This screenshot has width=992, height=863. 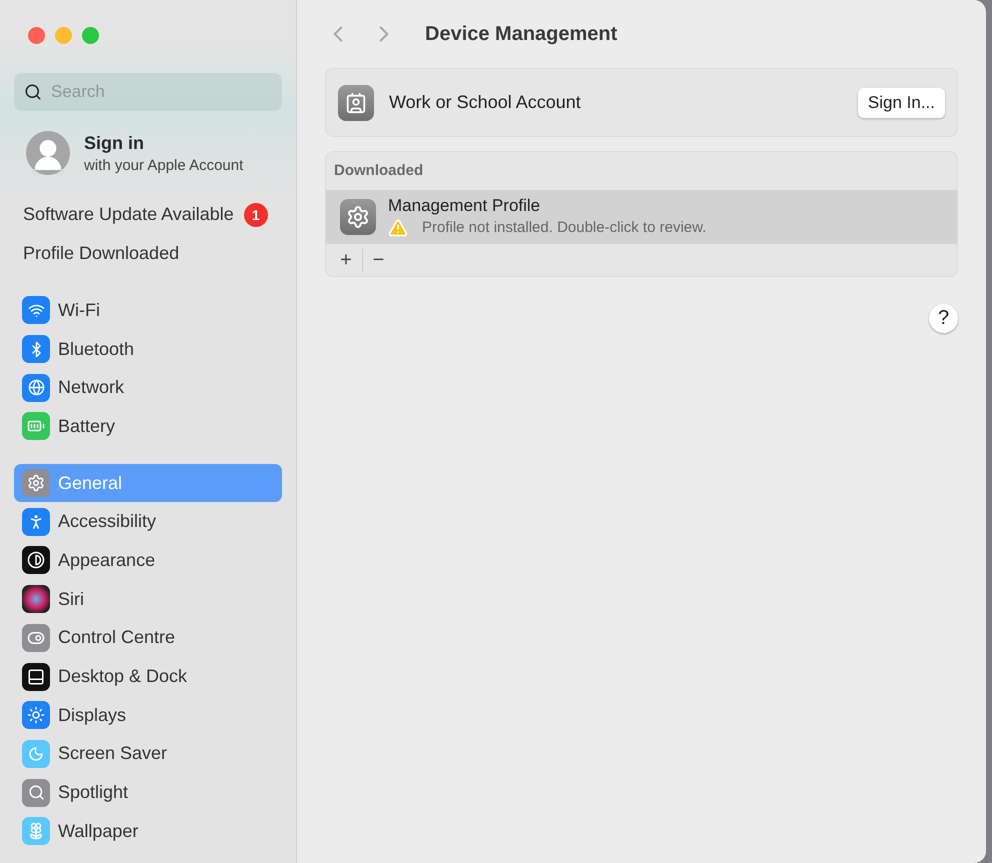 What do you see at coordinates (378, 171) in the screenshot?
I see `section-header: Downloaded` at bounding box center [378, 171].